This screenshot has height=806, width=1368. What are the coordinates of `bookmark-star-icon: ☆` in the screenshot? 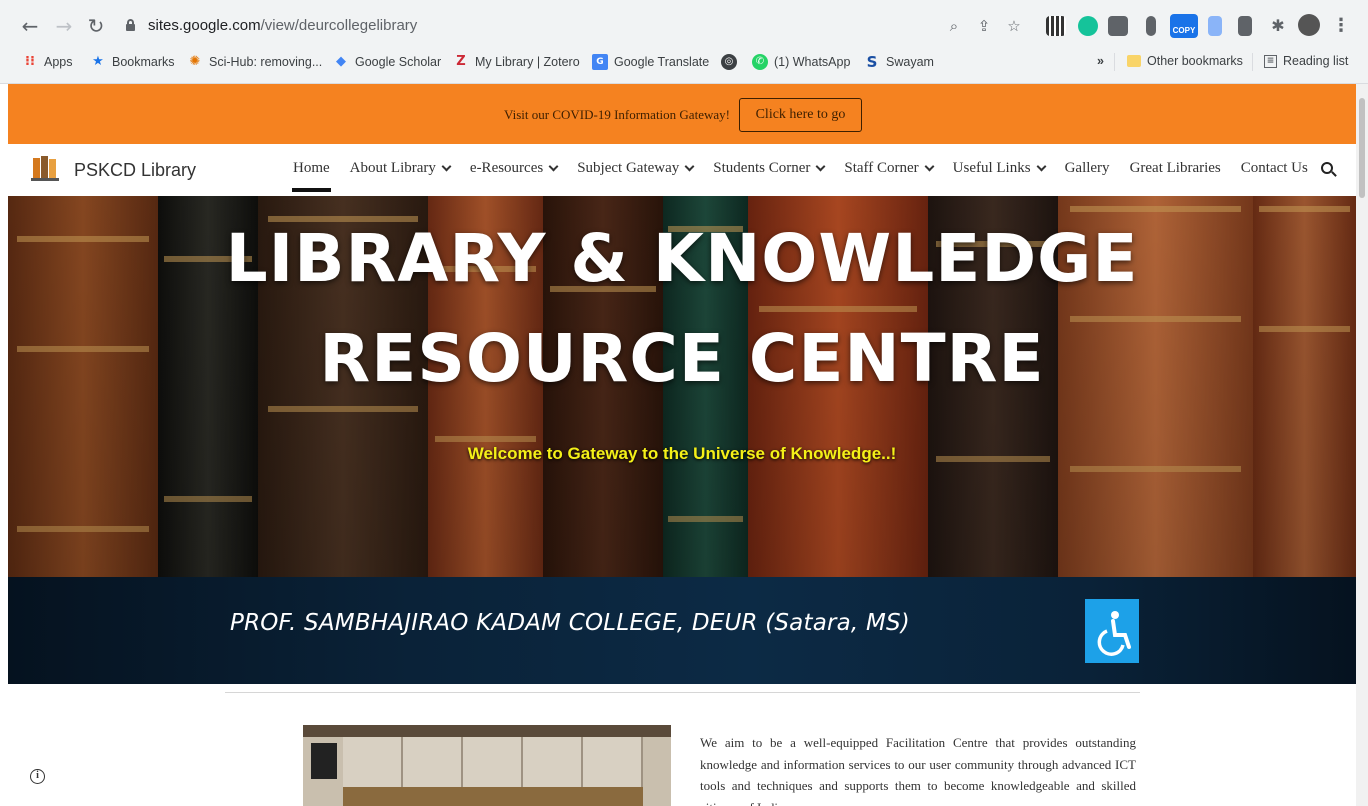 It's located at (1014, 26).